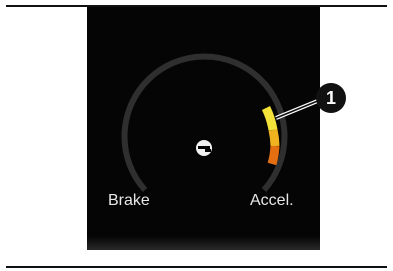 The image size is (393, 271). Describe the element at coordinates (203, 243) in the screenshot. I see `panel-bottom-edge` at that location.